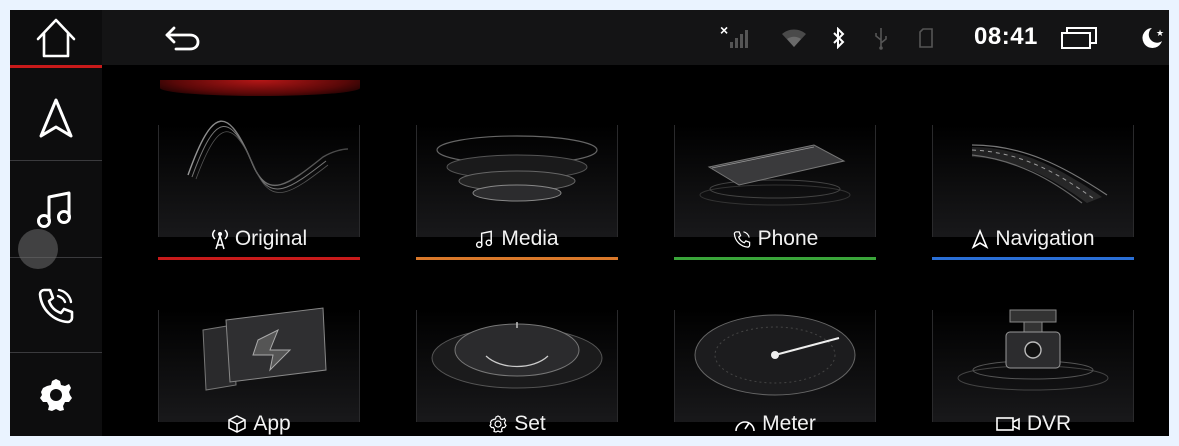 This screenshot has width=1179, height=446. I want to click on phone-icon, so click(741, 239).